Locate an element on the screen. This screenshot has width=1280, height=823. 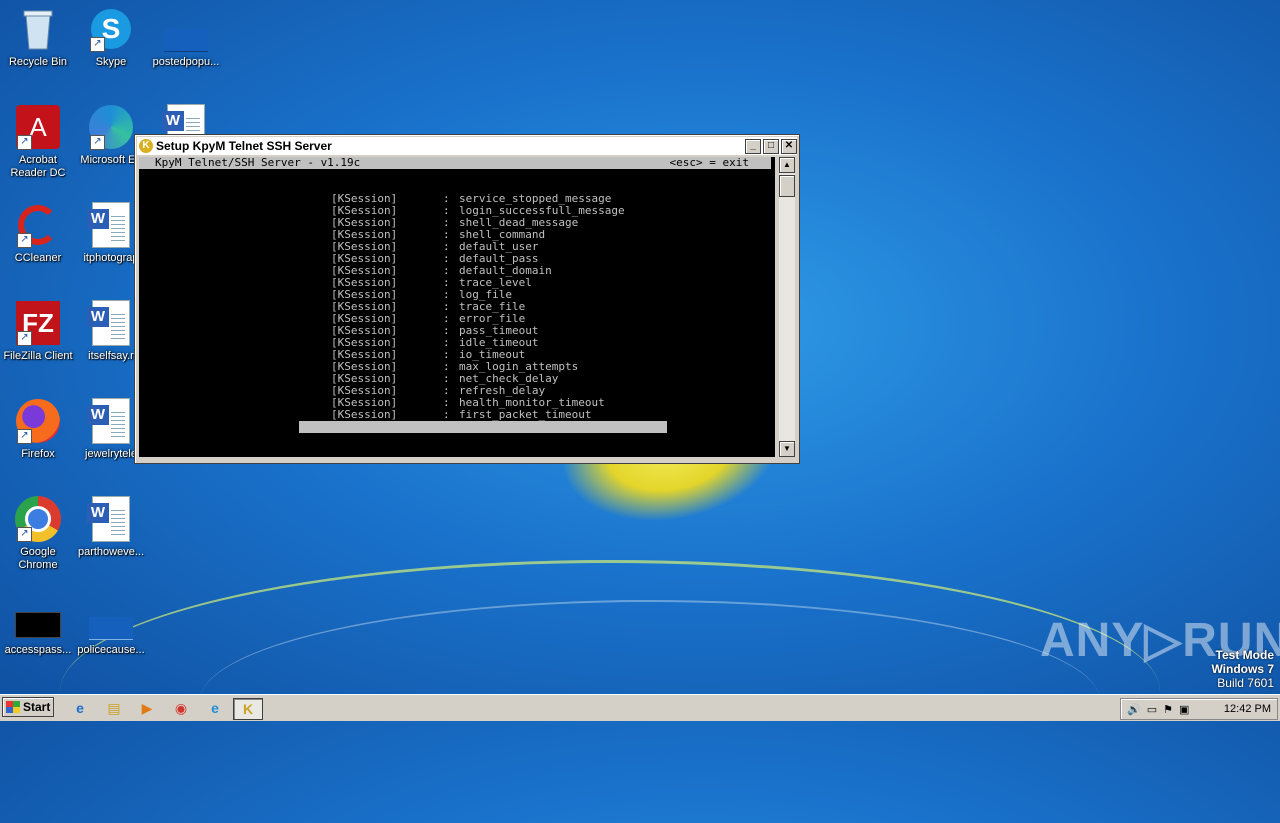
desktop-icon-filezilla: FZ ↗ FileZilla Client is located at coordinates (38, 331).